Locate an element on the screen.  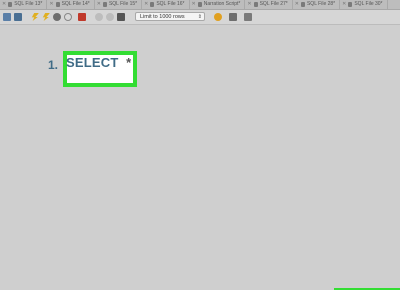
code-line: SELECT * is located at coordinates (98, 62).